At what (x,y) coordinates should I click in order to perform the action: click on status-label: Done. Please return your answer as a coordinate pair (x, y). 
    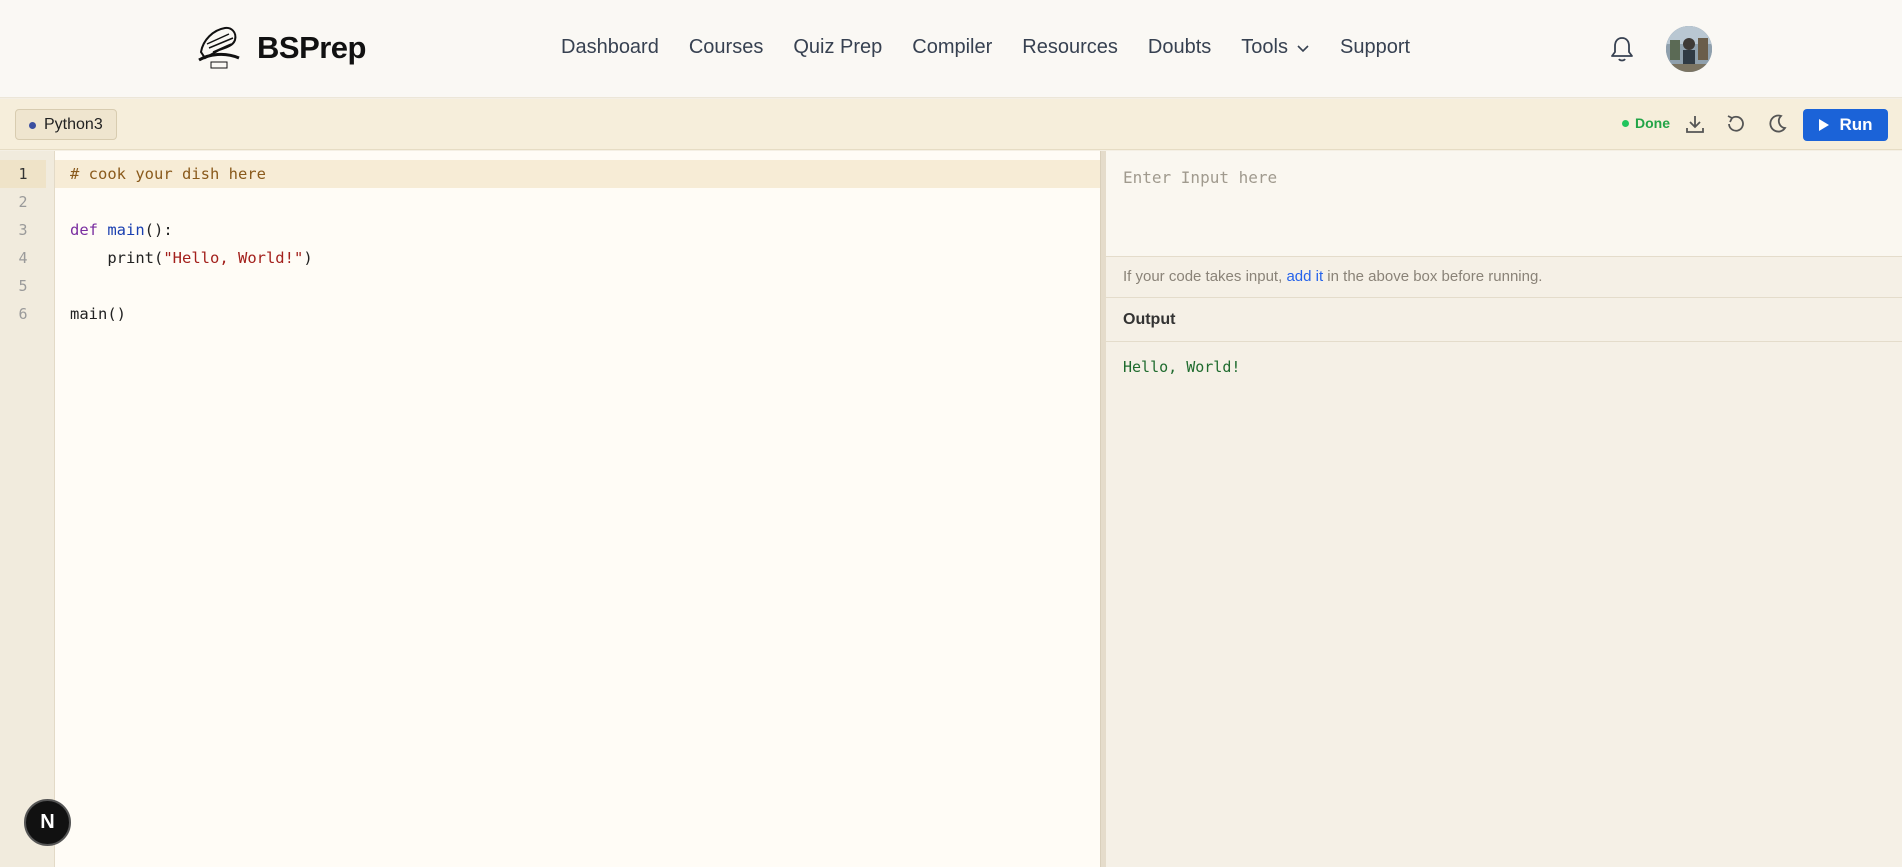
    Looking at the image, I should click on (1652, 123).